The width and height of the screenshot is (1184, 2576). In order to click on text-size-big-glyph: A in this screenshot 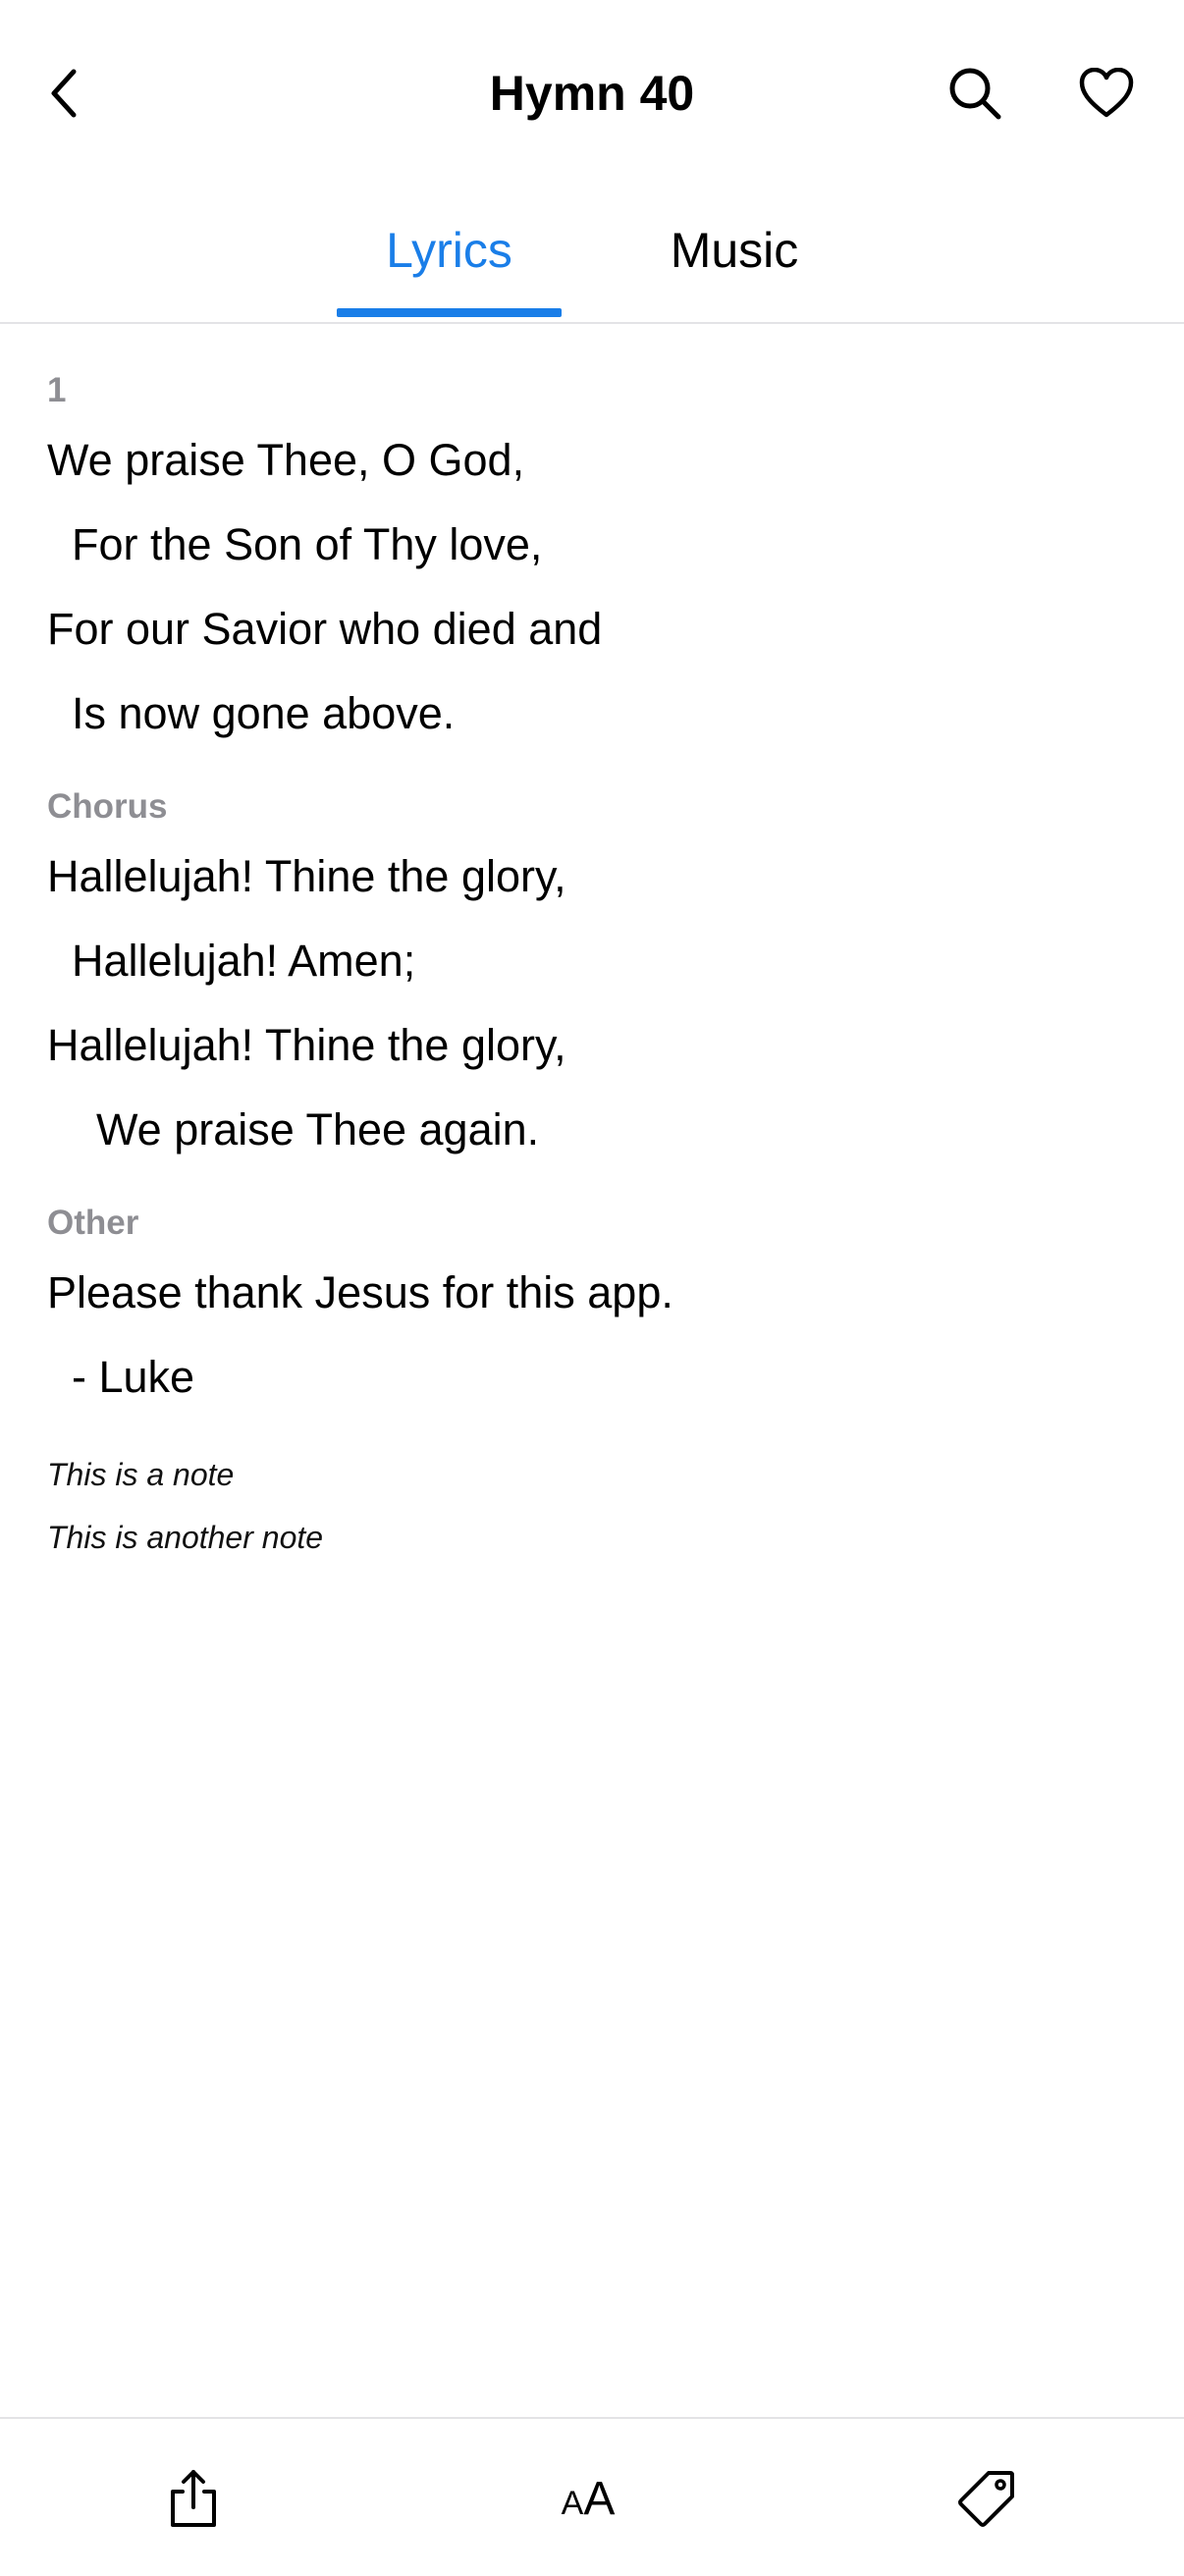, I will do `click(599, 2499)`.